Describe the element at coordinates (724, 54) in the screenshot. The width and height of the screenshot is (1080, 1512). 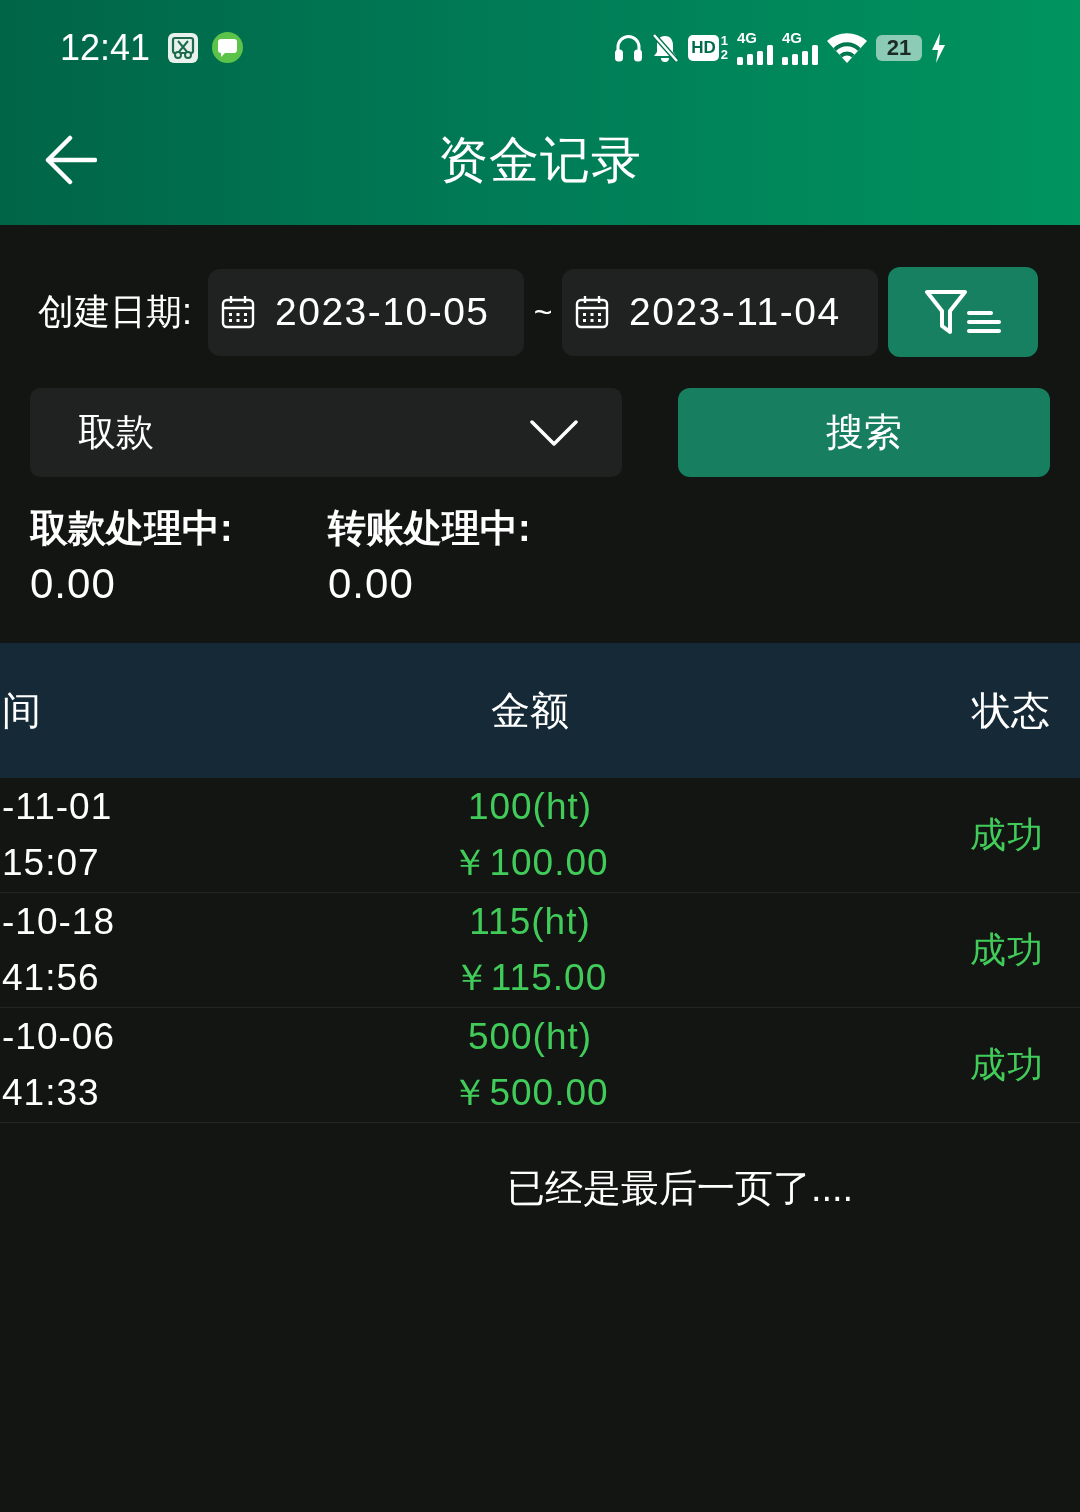
I see `sim-slot-label: 2` at that location.